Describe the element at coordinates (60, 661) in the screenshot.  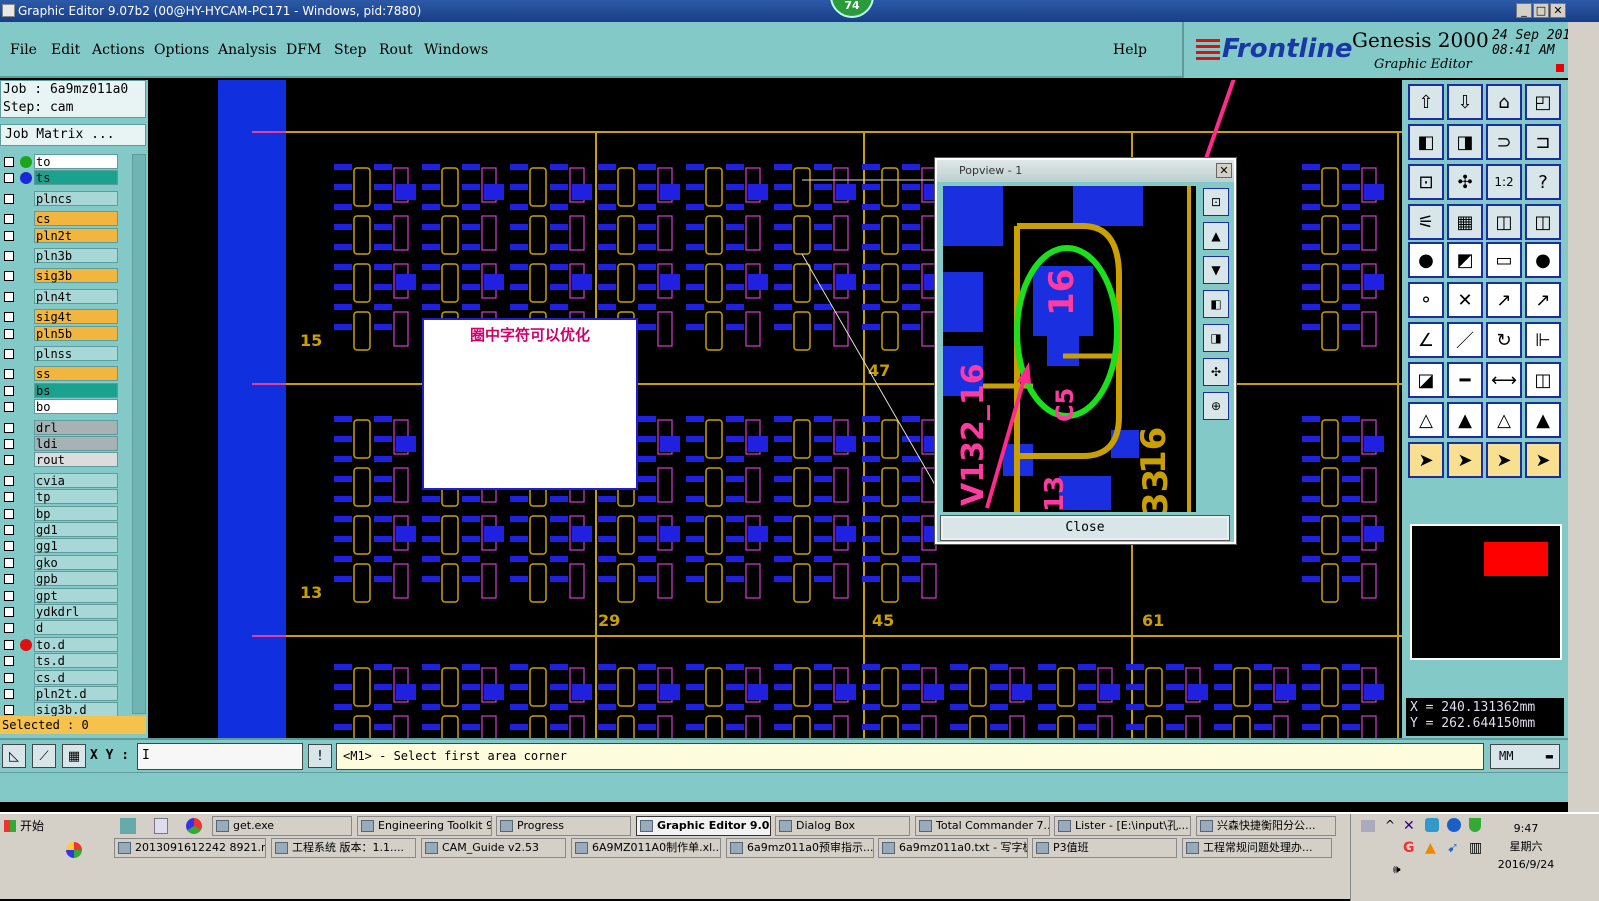
I see `layer-row-ts-d: ts.d` at that location.